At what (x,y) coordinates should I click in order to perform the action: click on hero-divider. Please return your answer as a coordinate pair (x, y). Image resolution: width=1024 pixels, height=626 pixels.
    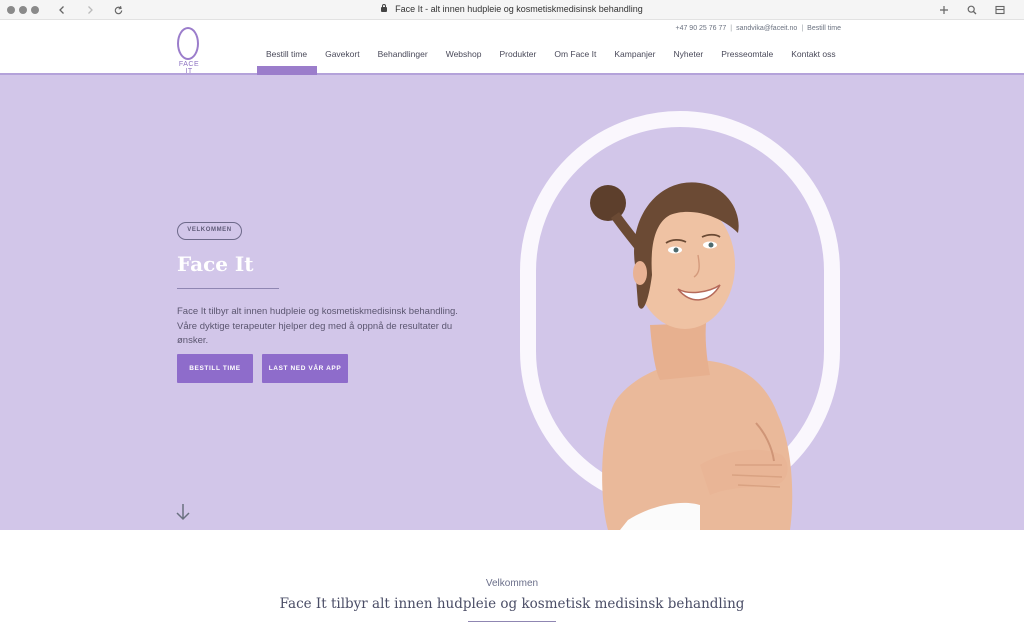
    Looking at the image, I should click on (228, 288).